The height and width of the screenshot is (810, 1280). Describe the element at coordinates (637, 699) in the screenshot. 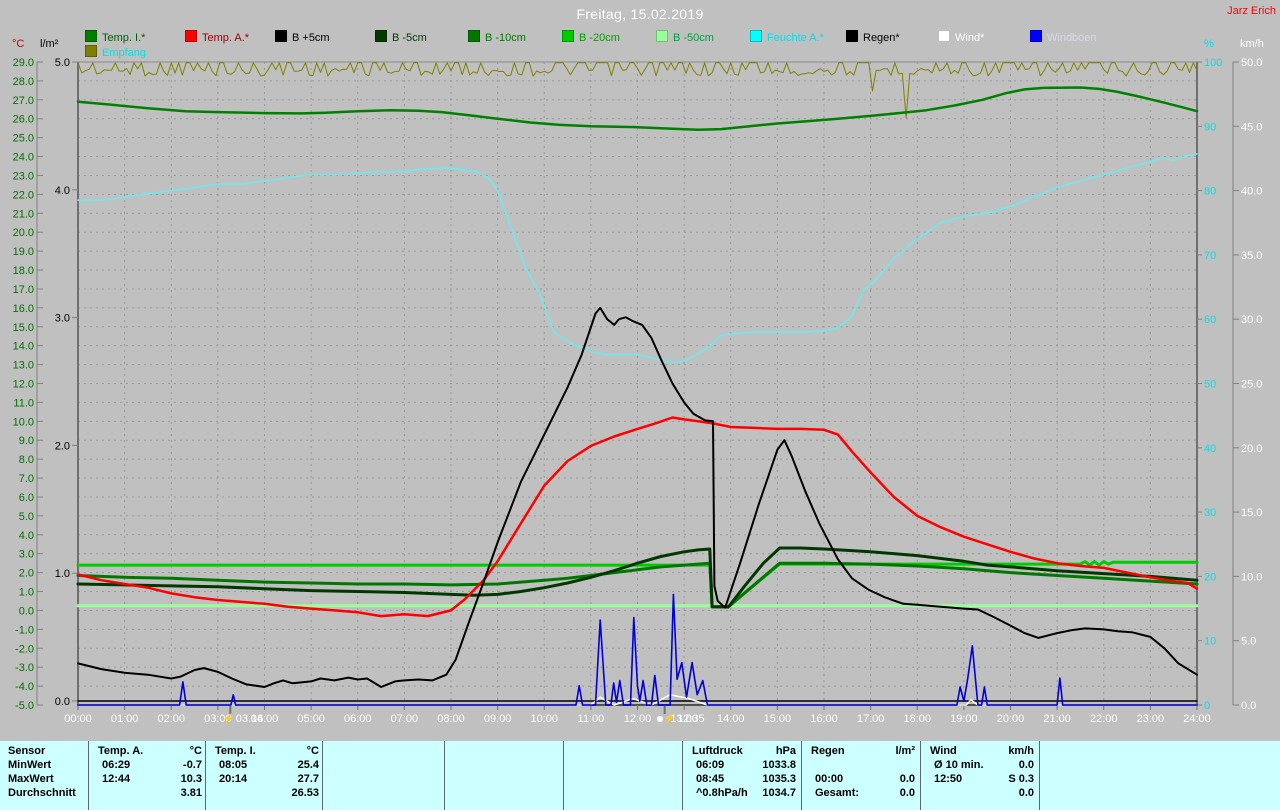

I see `series-wind` at that location.